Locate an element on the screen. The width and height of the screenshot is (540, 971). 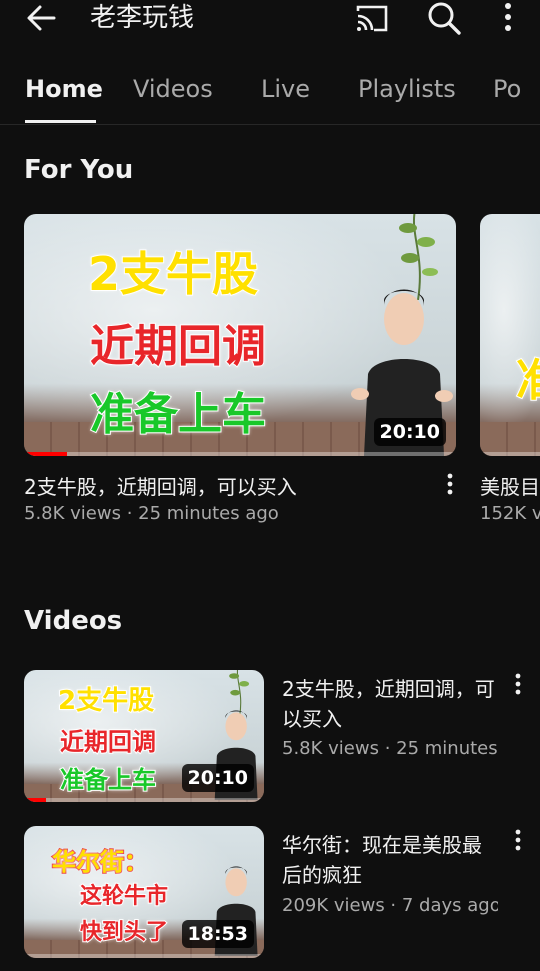
tab-videos: Videos is located at coordinates (173, 89).